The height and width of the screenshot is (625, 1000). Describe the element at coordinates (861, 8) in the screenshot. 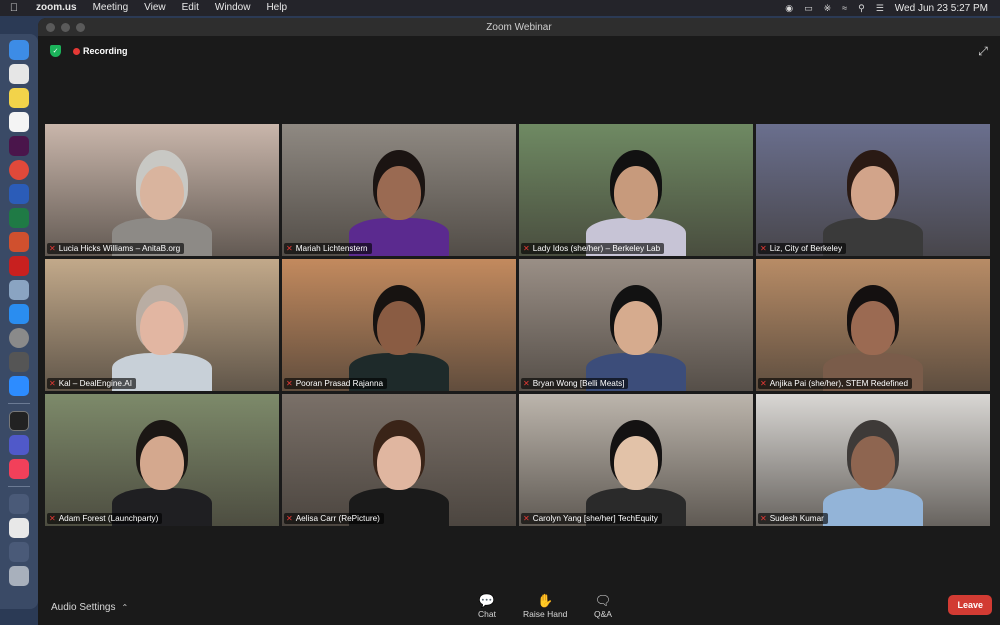

I see `search-icon: ⚲` at that location.